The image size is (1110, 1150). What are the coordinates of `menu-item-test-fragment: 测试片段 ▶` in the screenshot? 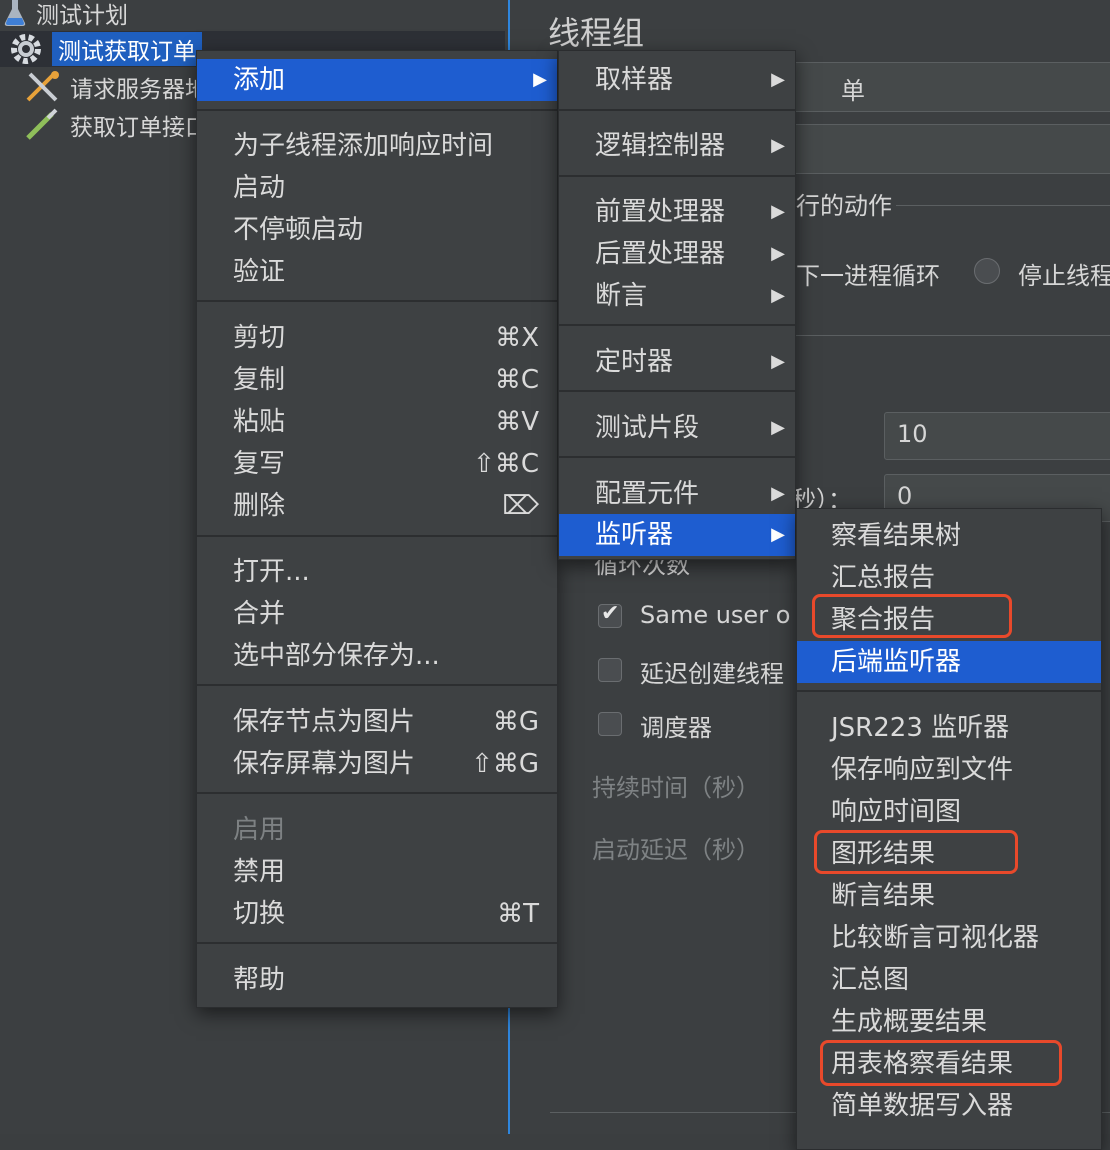 It's located at (677, 428).